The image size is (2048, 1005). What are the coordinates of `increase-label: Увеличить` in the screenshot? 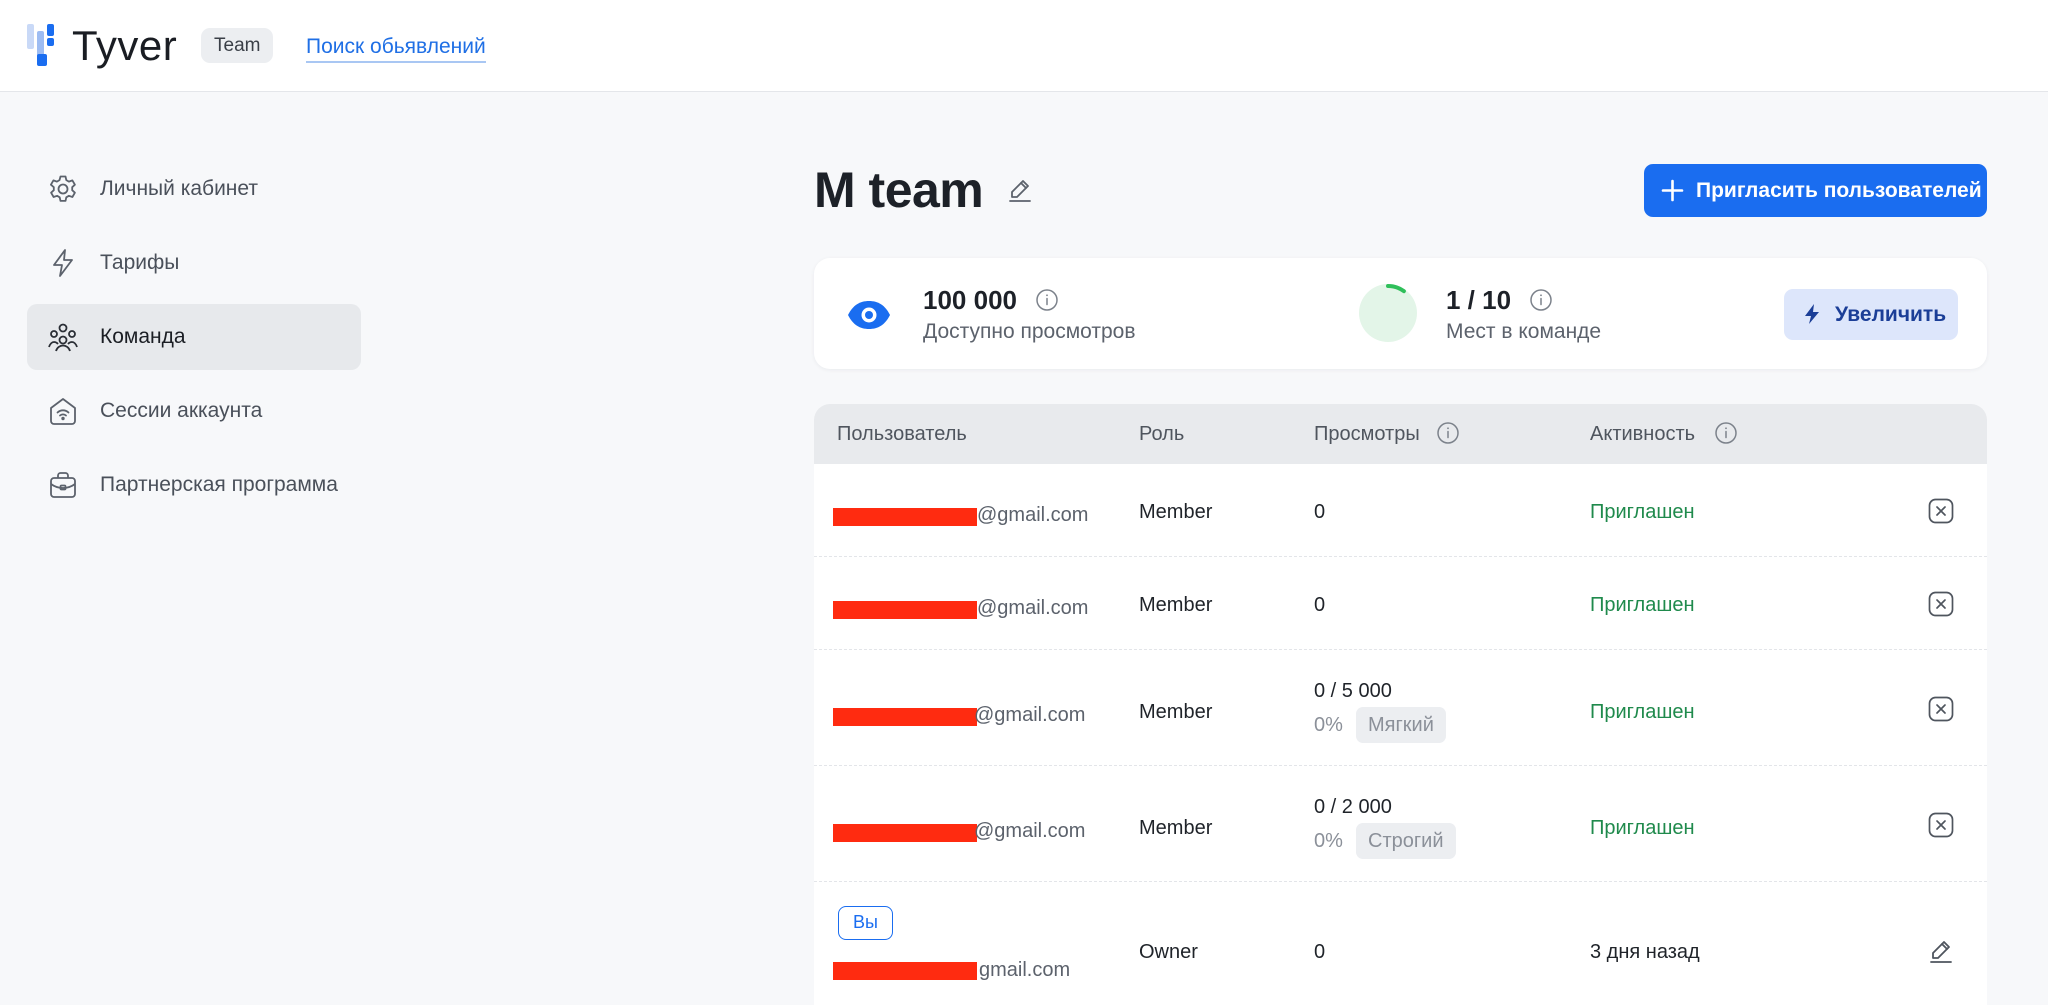 It's located at (1891, 314).